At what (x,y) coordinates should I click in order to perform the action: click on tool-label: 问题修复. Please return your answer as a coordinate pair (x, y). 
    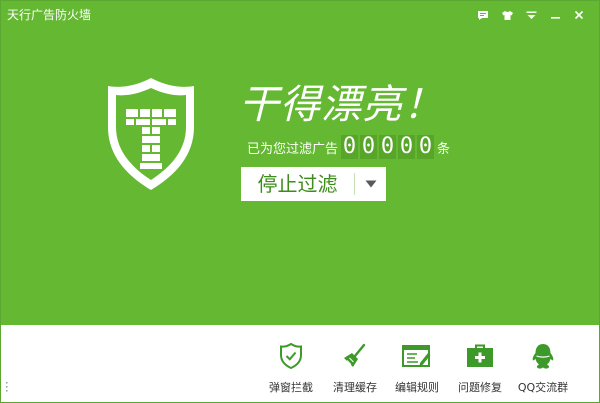
    Looking at the image, I should click on (480, 387).